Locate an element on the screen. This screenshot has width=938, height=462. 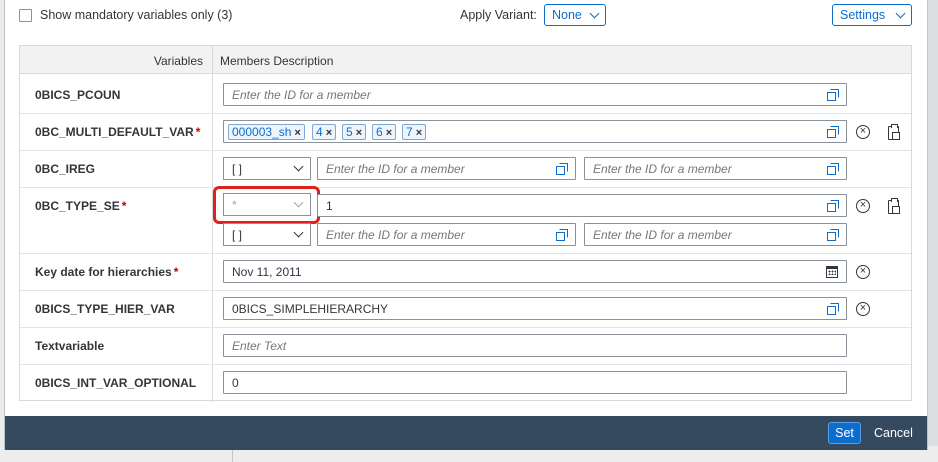
settings-button-label: Settings is located at coordinates (863, 15).